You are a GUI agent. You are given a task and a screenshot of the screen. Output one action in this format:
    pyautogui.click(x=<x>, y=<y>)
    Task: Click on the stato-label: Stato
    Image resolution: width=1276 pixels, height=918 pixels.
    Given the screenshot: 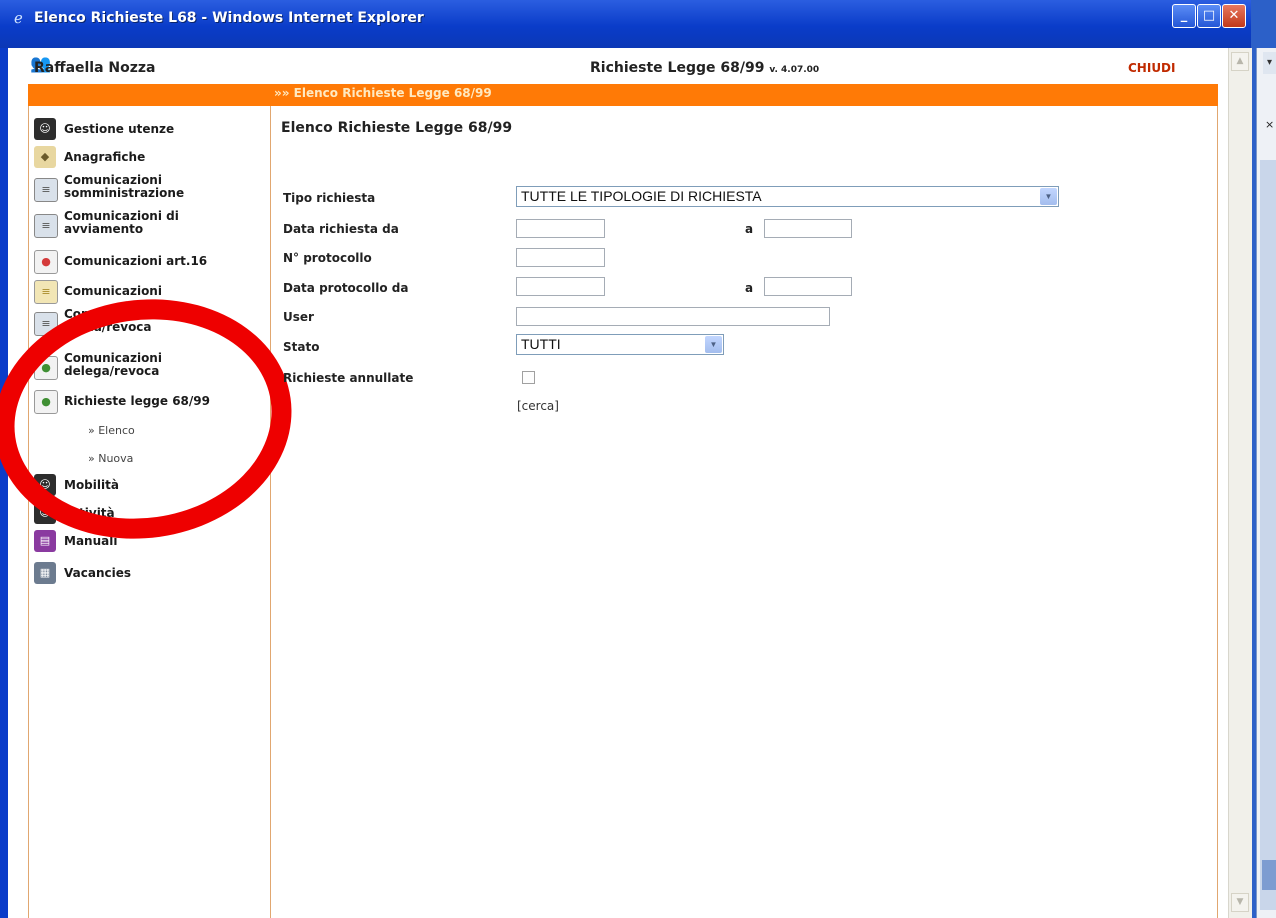 What is the action you would take?
    pyautogui.click(x=301, y=347)
    